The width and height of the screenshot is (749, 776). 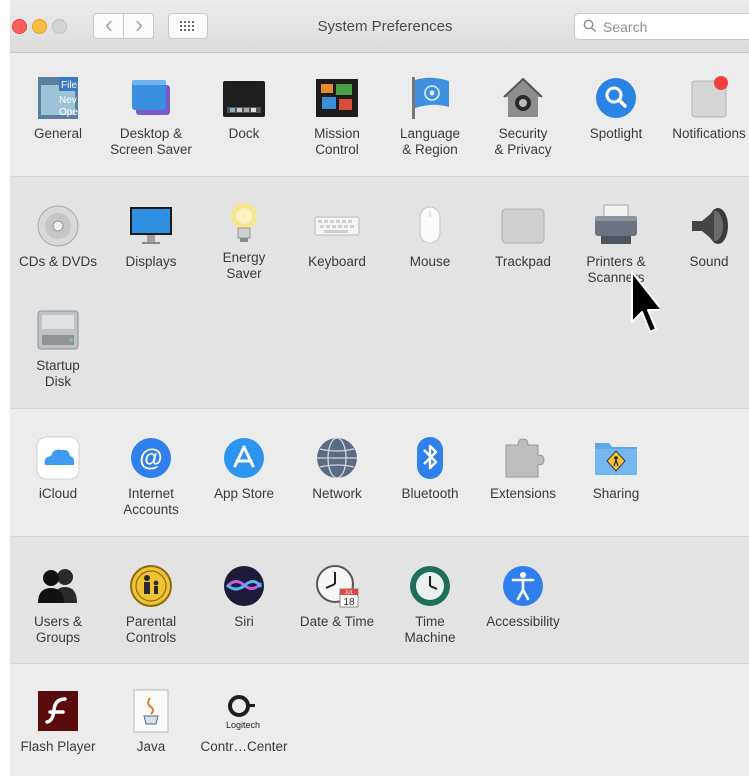 What do you see at coordinates (57, 261) in the screenshot?
I see `pane-label: CDs & DVDs` at bounding box center [57, 261].